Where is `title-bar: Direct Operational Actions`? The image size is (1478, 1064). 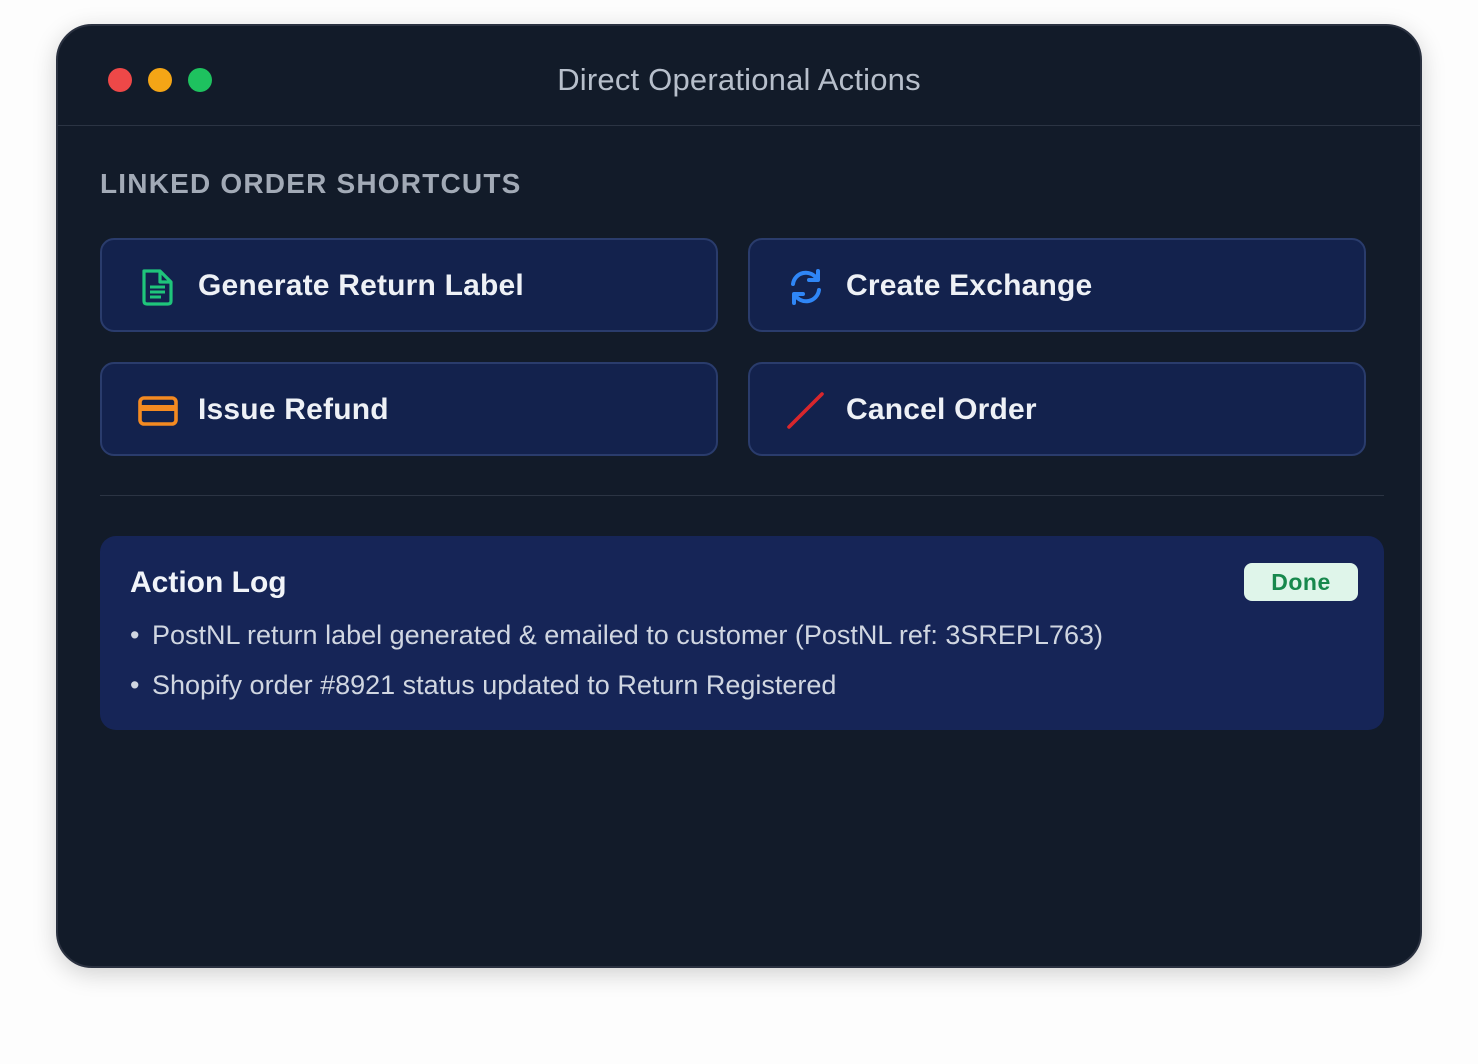
title-bar: Direct Operational Actions is located at coordinates (739, 76).